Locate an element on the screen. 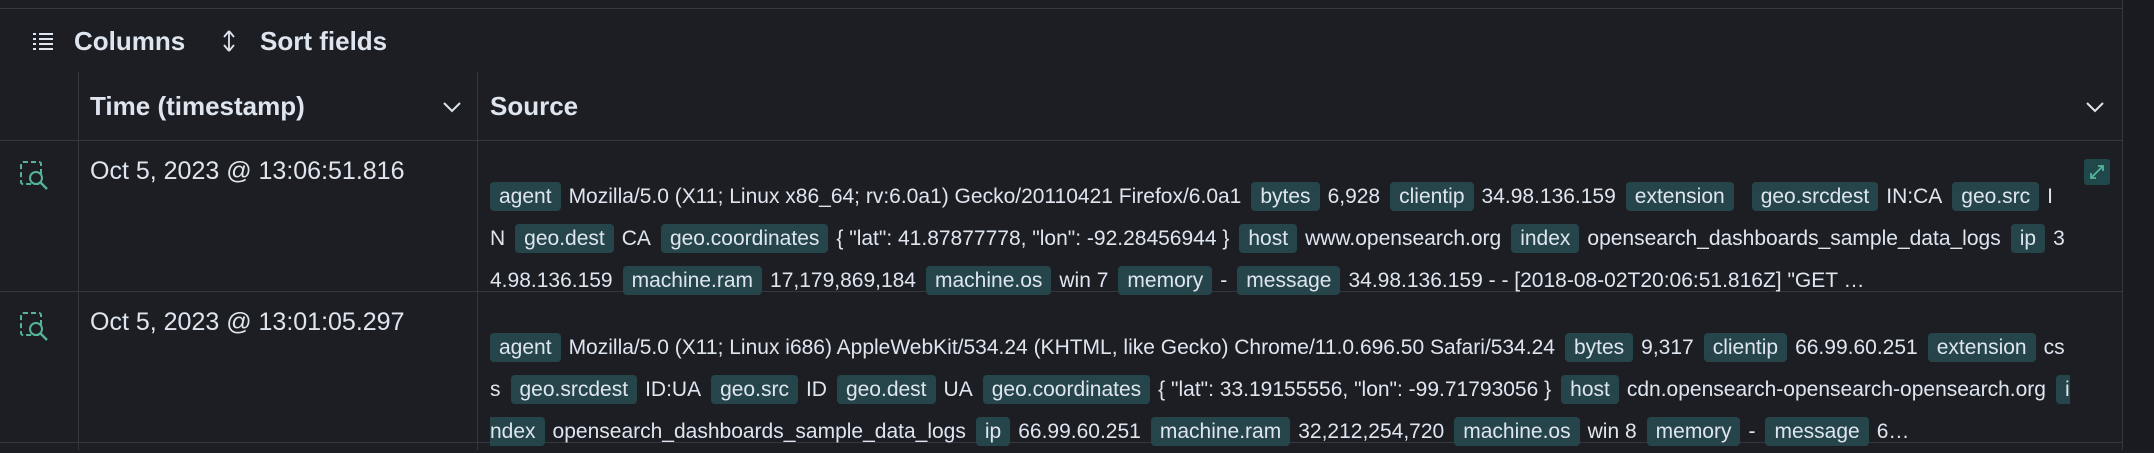  field-value: 34.98.136.159 is located at coordinates (1548, 196).